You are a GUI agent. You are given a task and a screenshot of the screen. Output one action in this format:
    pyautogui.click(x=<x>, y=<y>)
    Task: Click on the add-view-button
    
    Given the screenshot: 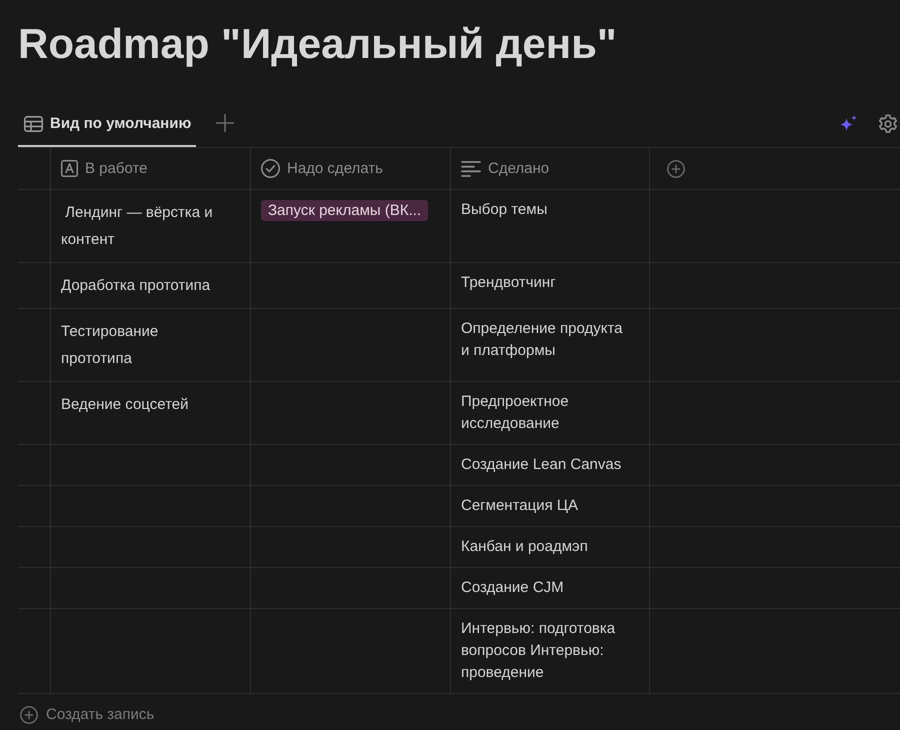 What is the action you would take?
    pyautogui.click(x=225, y=123)
    